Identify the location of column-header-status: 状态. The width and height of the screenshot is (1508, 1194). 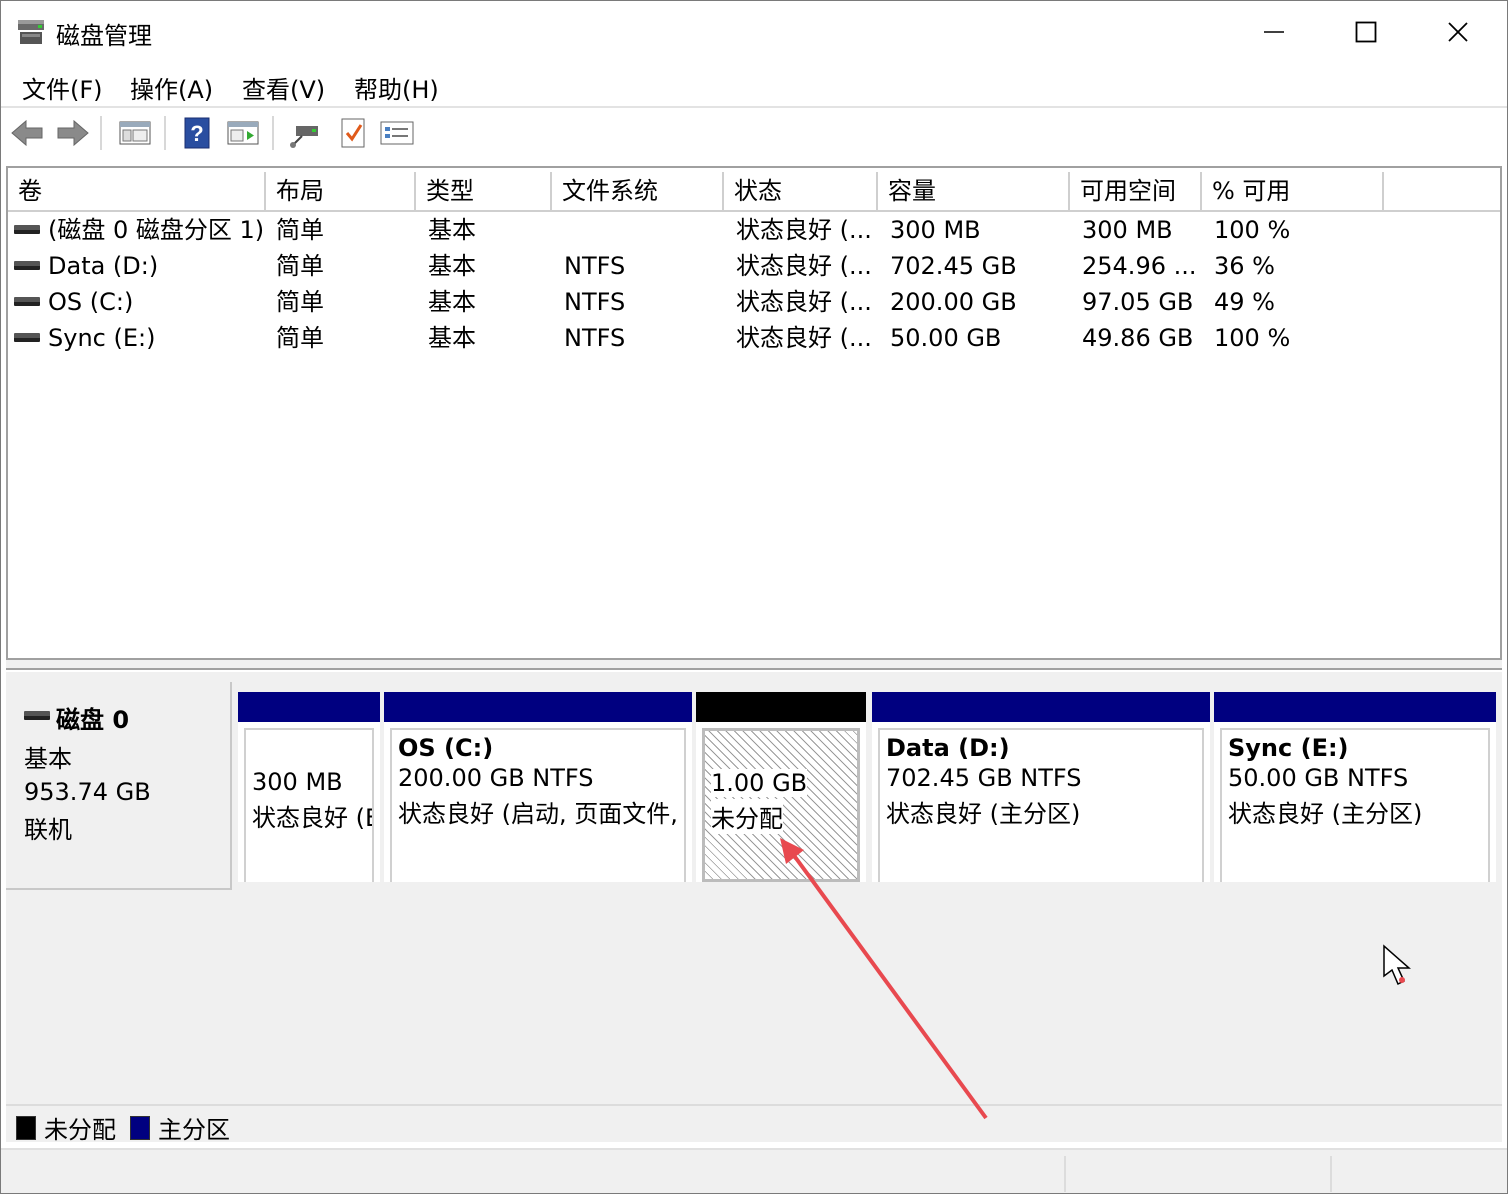
(801, 192).